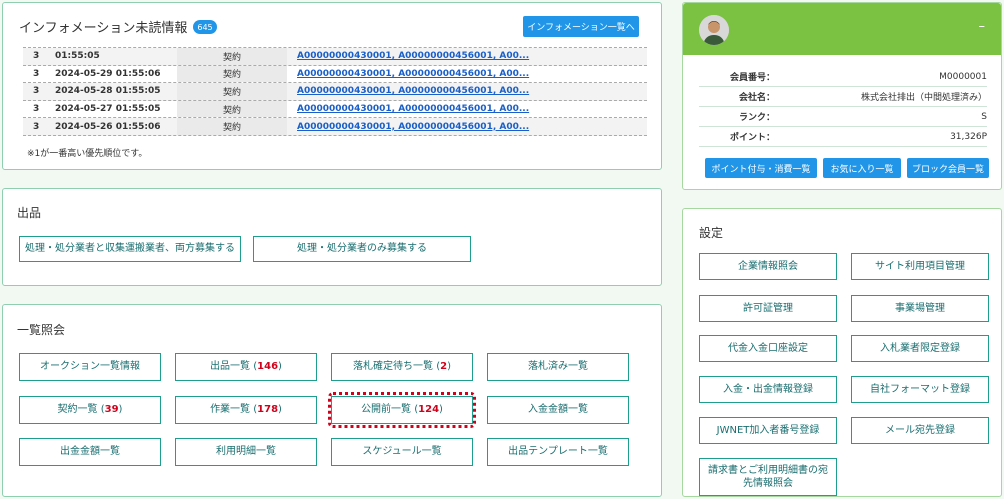  Describe the element at coordinates (449, 367) in the screenshot. I see `pending-close: )` at that location.